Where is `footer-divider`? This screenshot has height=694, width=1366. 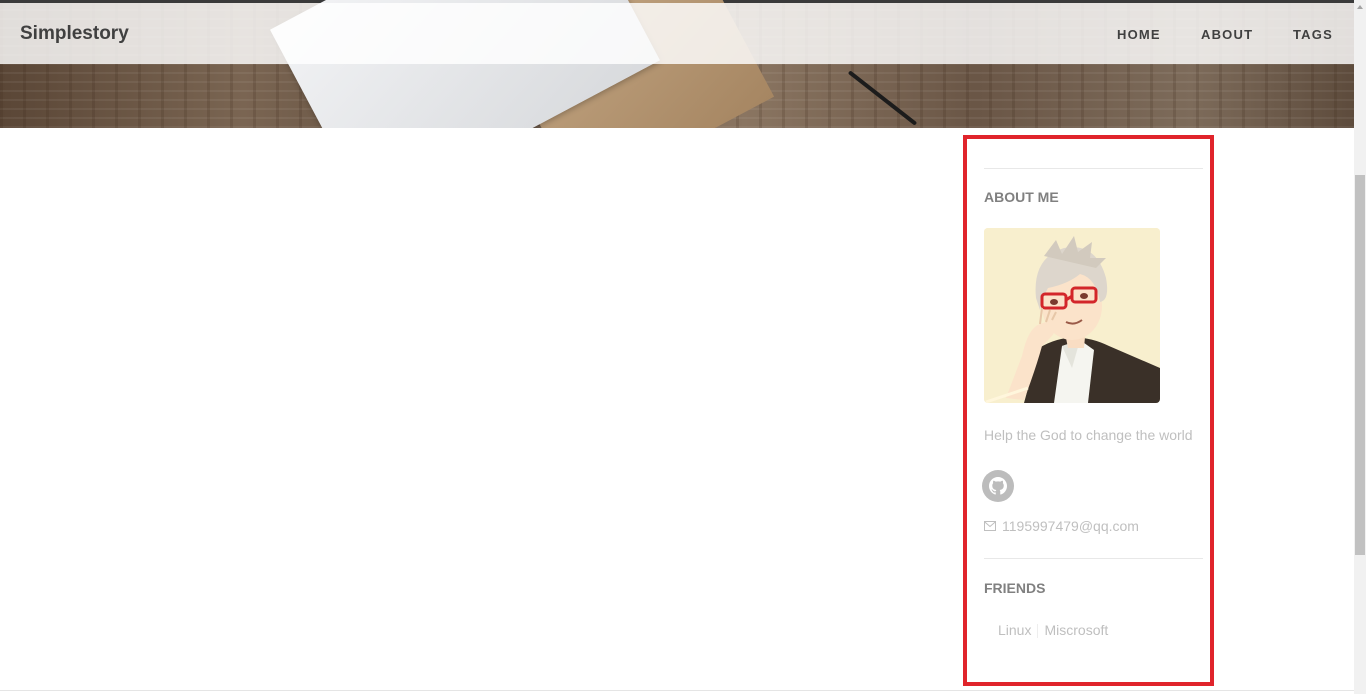 footer-divider is located at coordinates (677, 690).